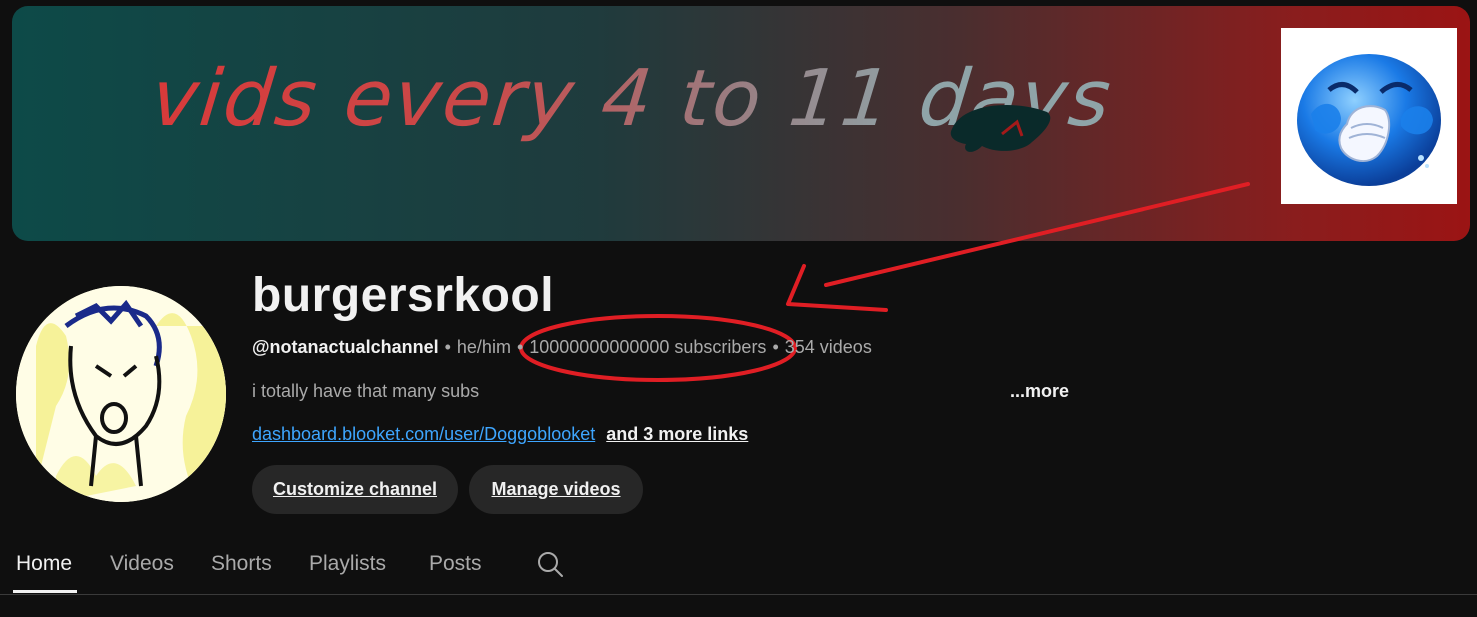 This screenshot has width=1477, height=617. What do you see at coordinates (423, 434) in the screenshot?
I see `channel-link: dashboard.blooket.com/user/Doggoblooket` at bounding box center [423, 434].